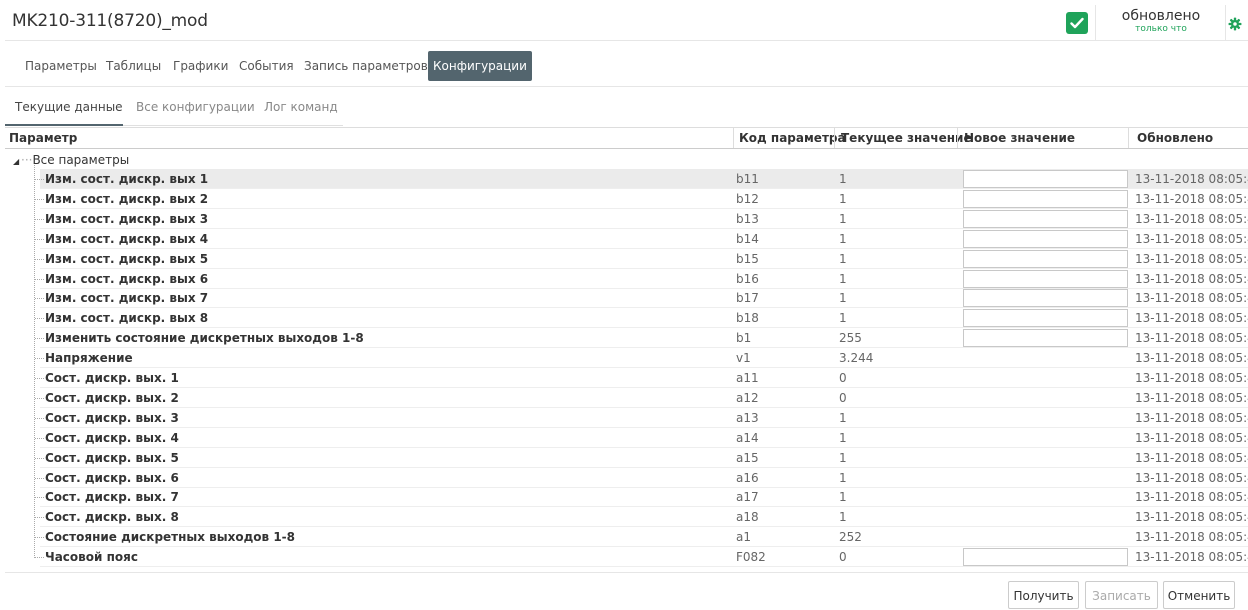 This screenshot has height=610, width=1248. Describe the element at coordinates (626, 358) in the screenshot. I see `table-row: Напряжениеv13.24413-11-2018 08:05:41` at that location.